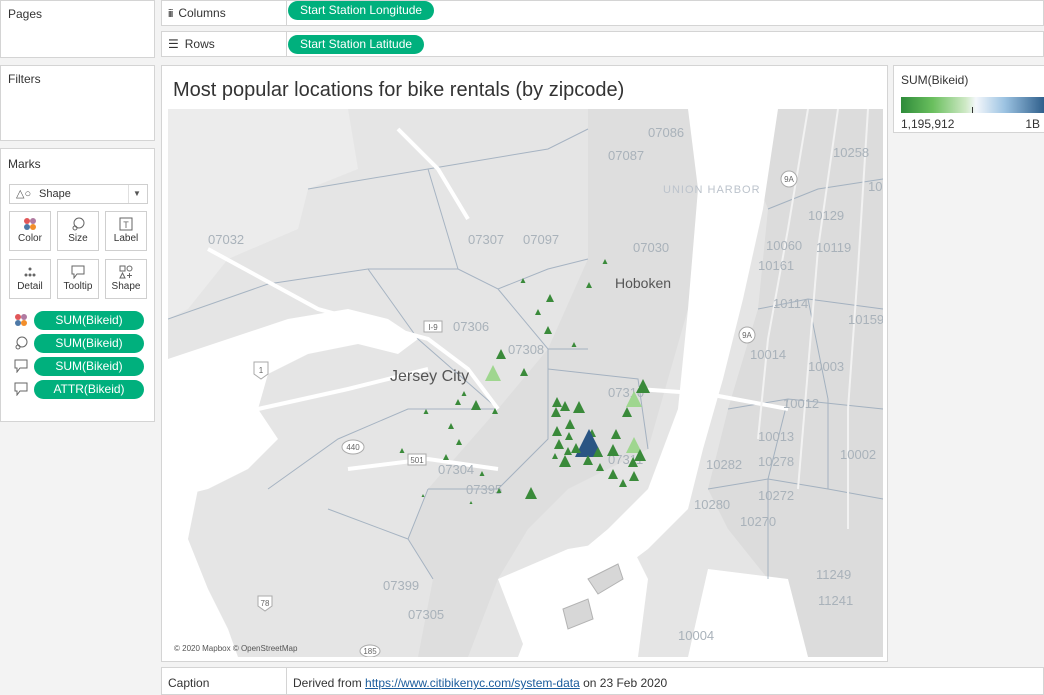 This screenshot has width=1044, height=695. I want to click on color-button-label: Color, so click(30, 238).